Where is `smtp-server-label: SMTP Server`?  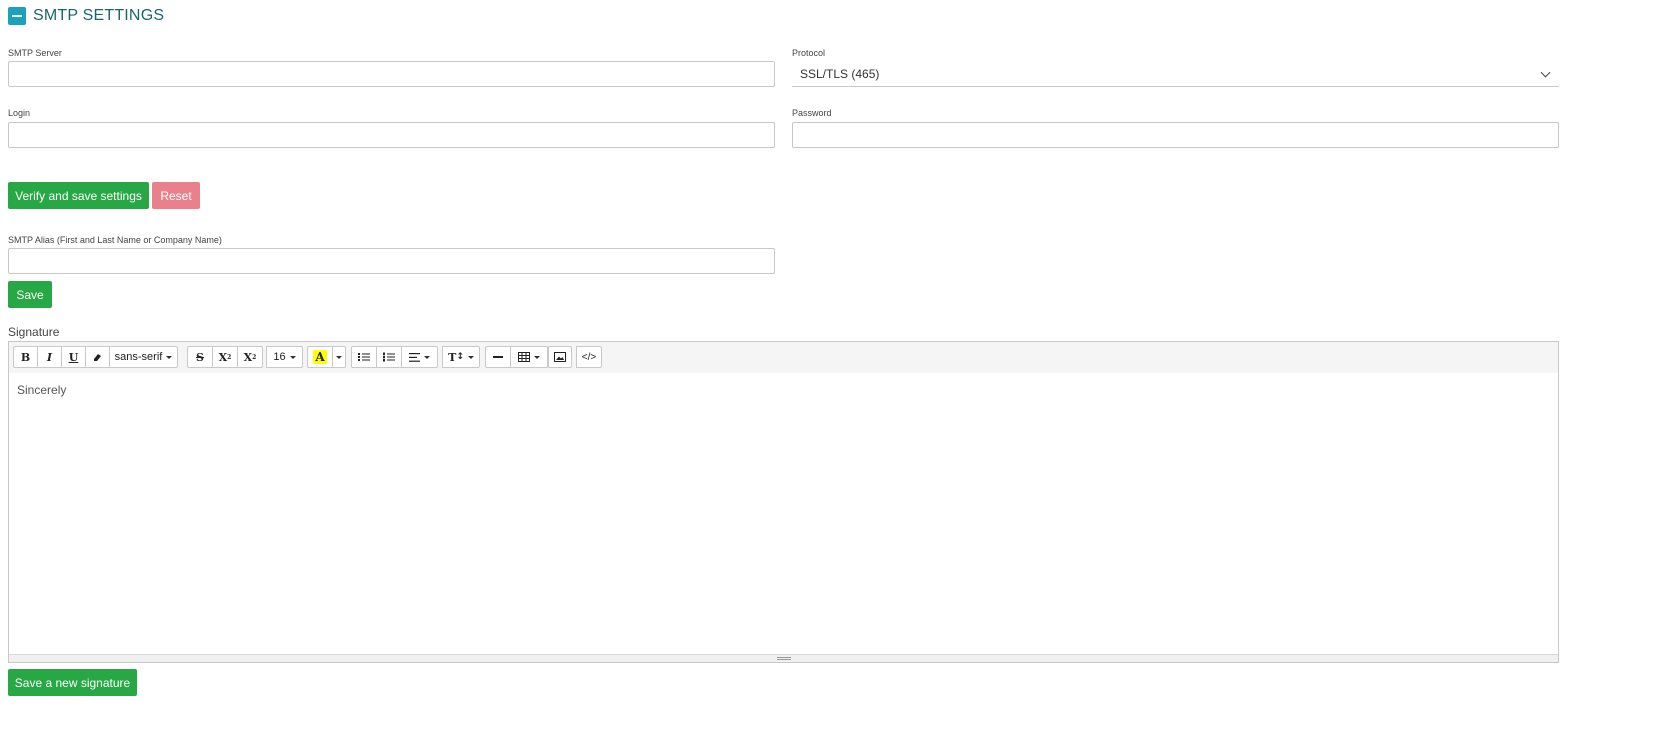 smtp-server-label: SMTP Server is located at coordinates (35, 53).